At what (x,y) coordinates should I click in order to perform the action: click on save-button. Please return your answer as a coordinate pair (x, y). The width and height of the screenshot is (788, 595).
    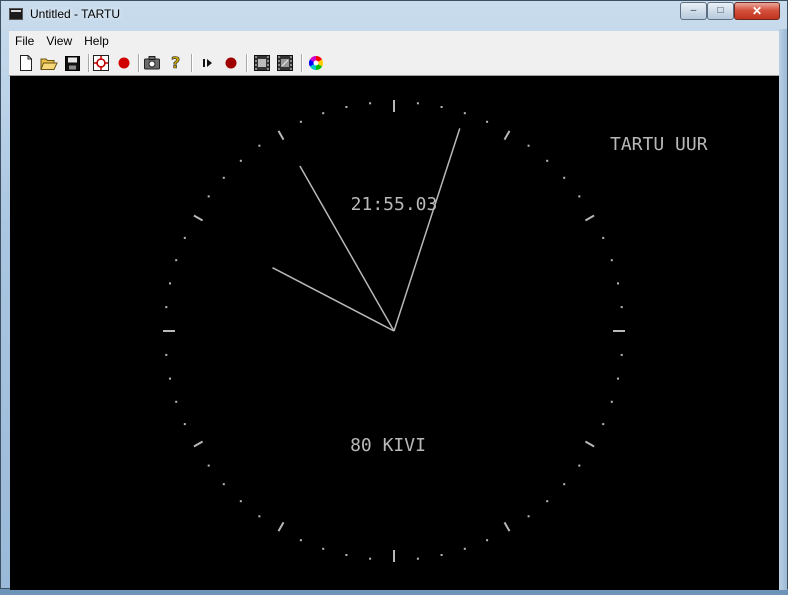
    Looking at the image, I should click on (72, 63).